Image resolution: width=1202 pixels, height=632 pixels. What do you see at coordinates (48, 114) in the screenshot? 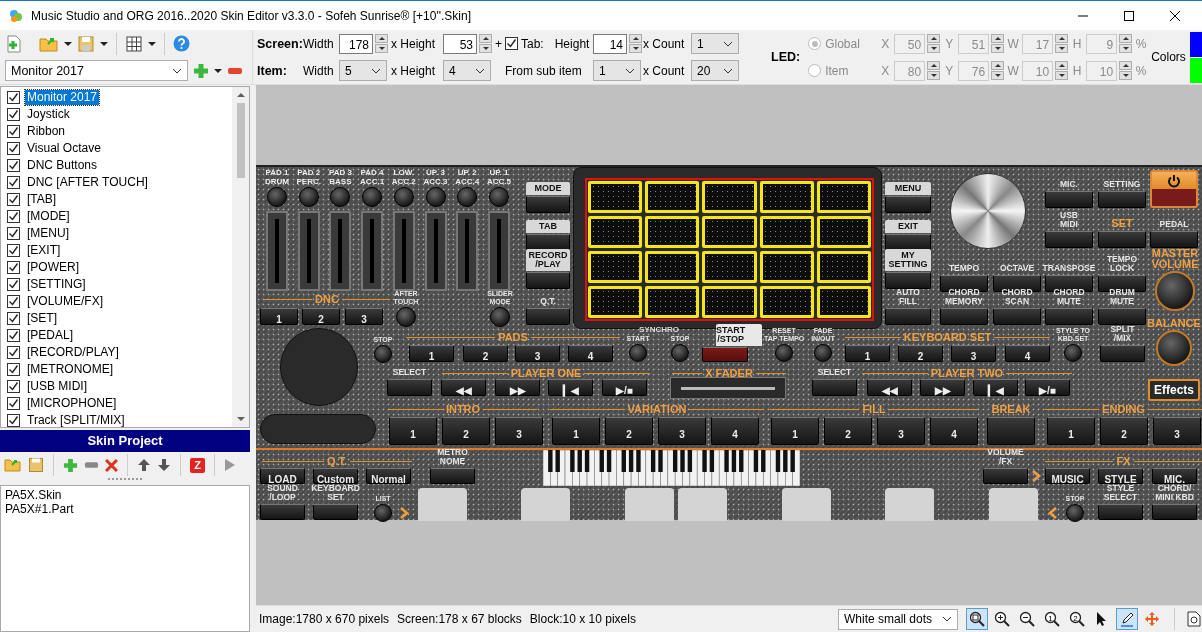
I see `list-item: Joystick` at bounding box center [48, 114].